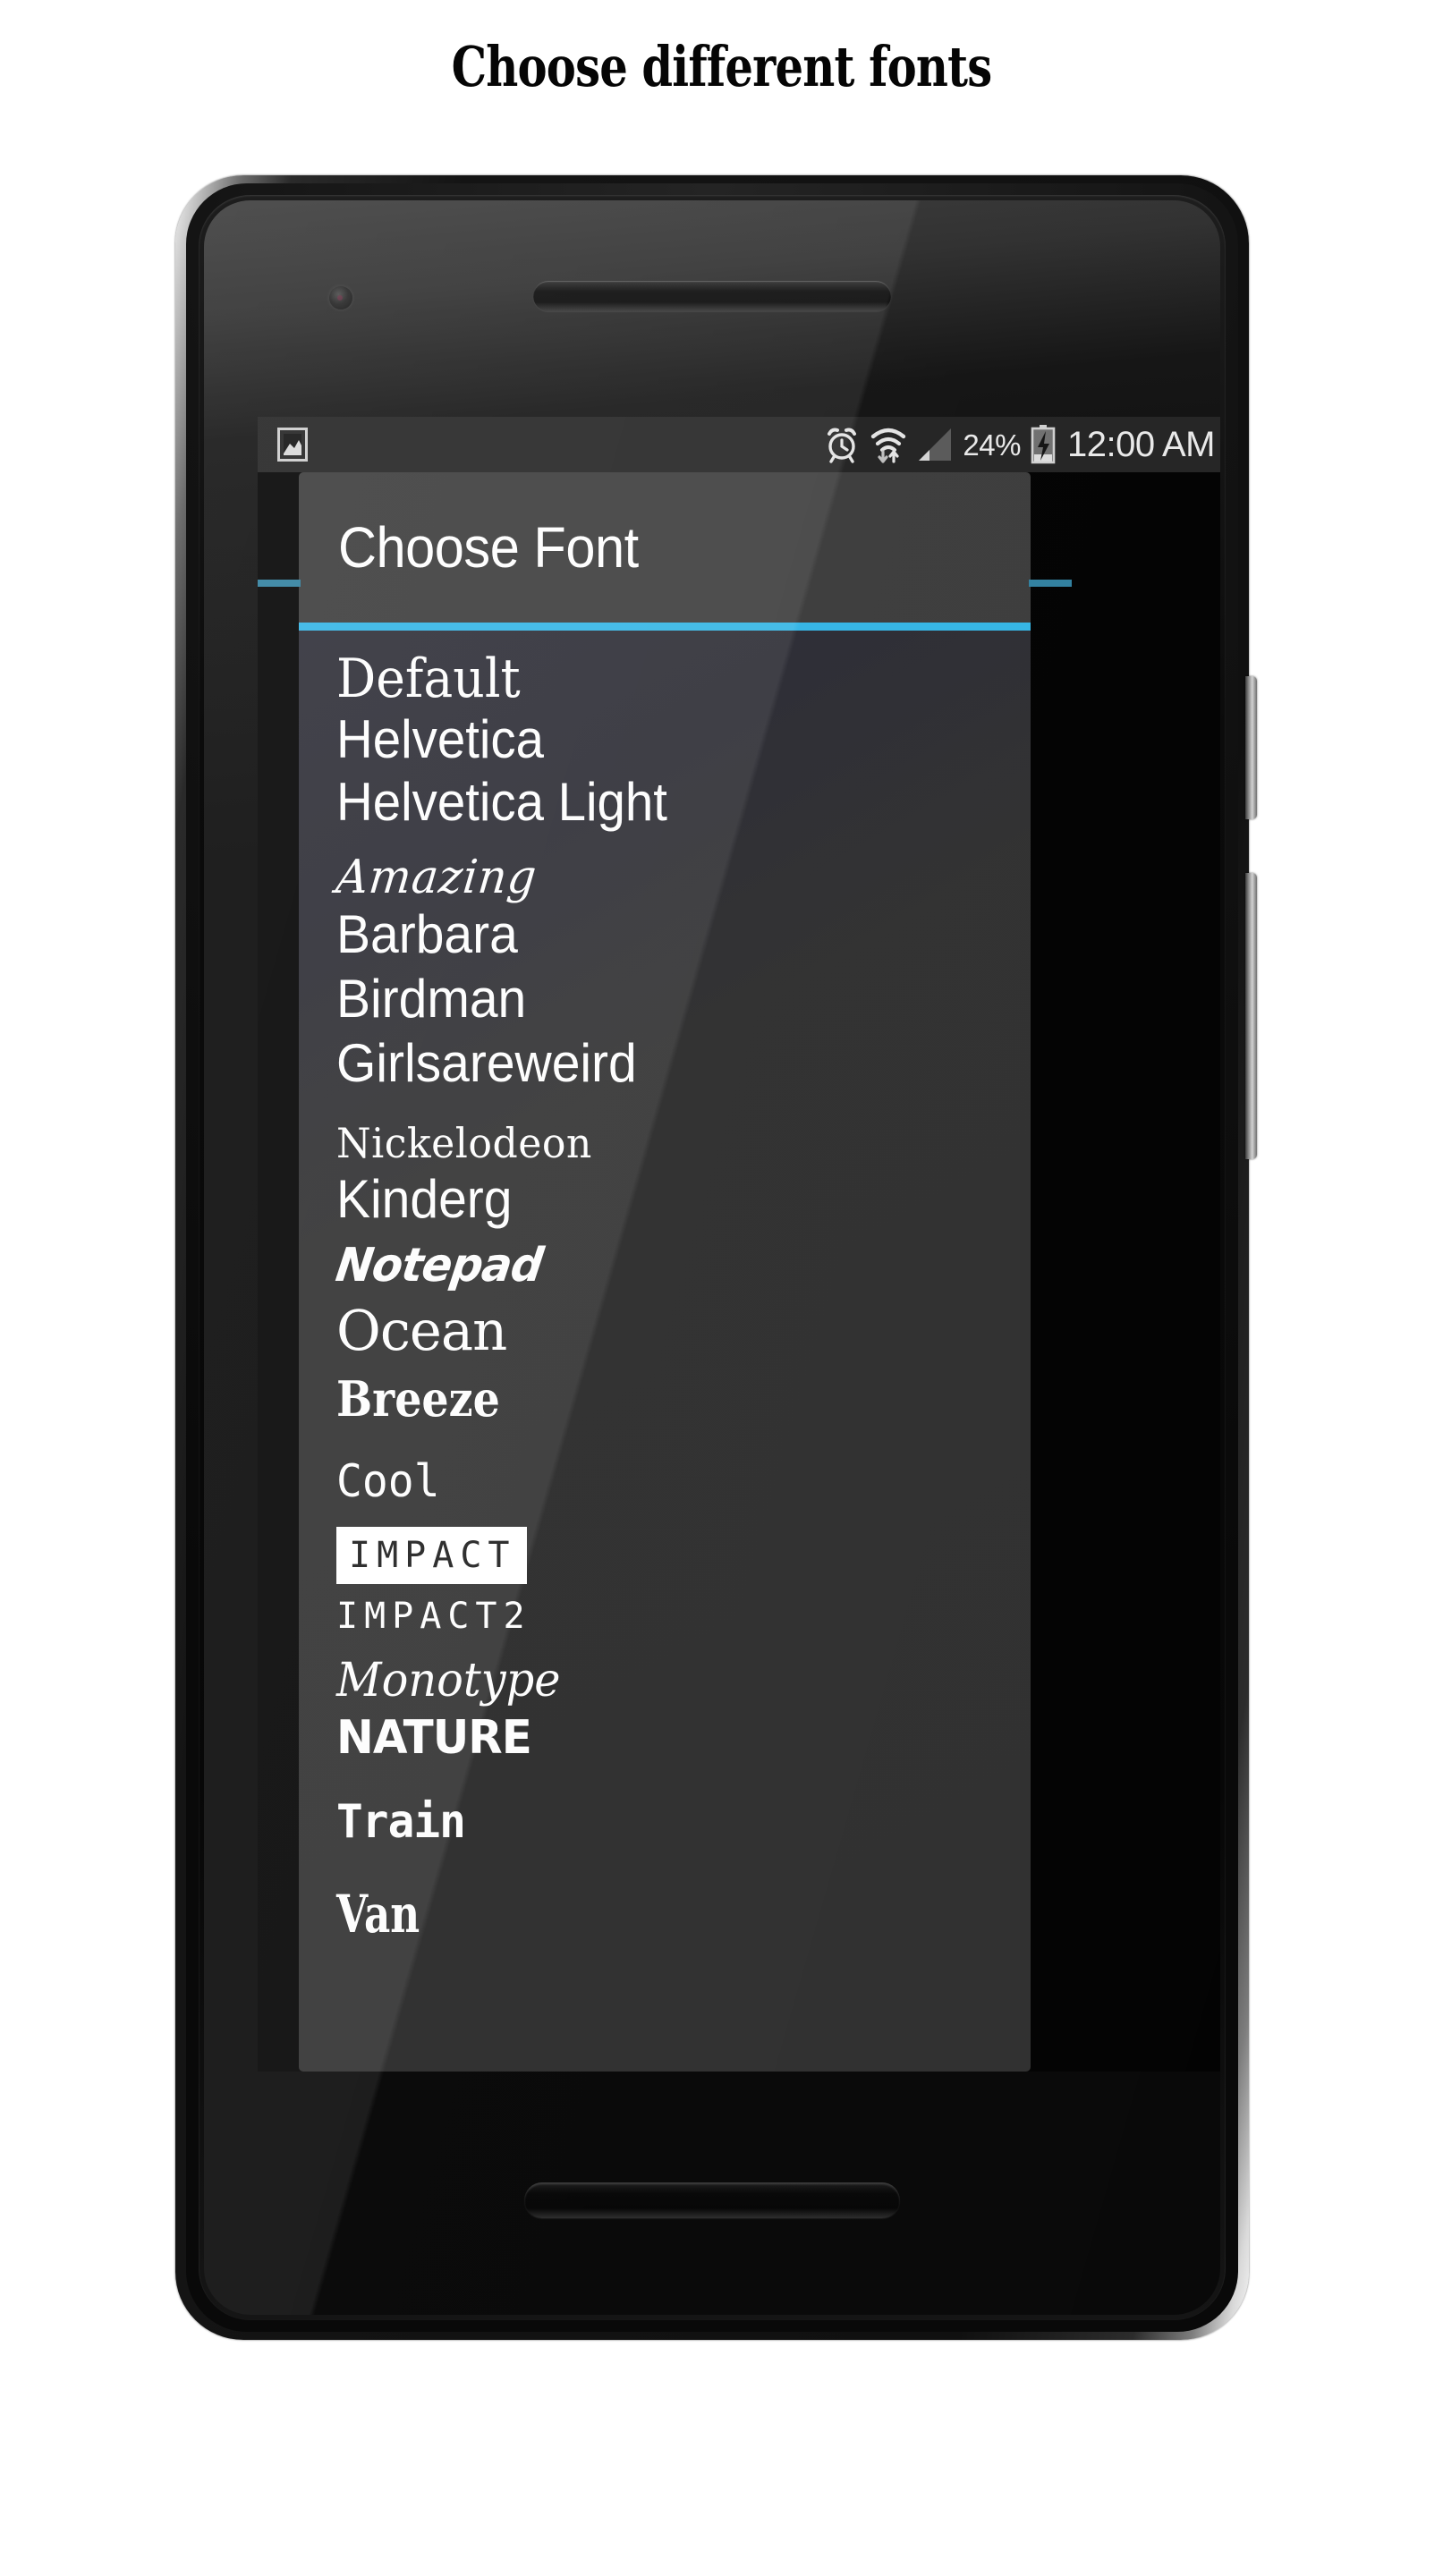 Image resolution: width=1443 pixels, height=2576 pixels. Describe the element at coordinates (992, 445) in the screenshot. I see `battery-percentage: 24%` at that location.